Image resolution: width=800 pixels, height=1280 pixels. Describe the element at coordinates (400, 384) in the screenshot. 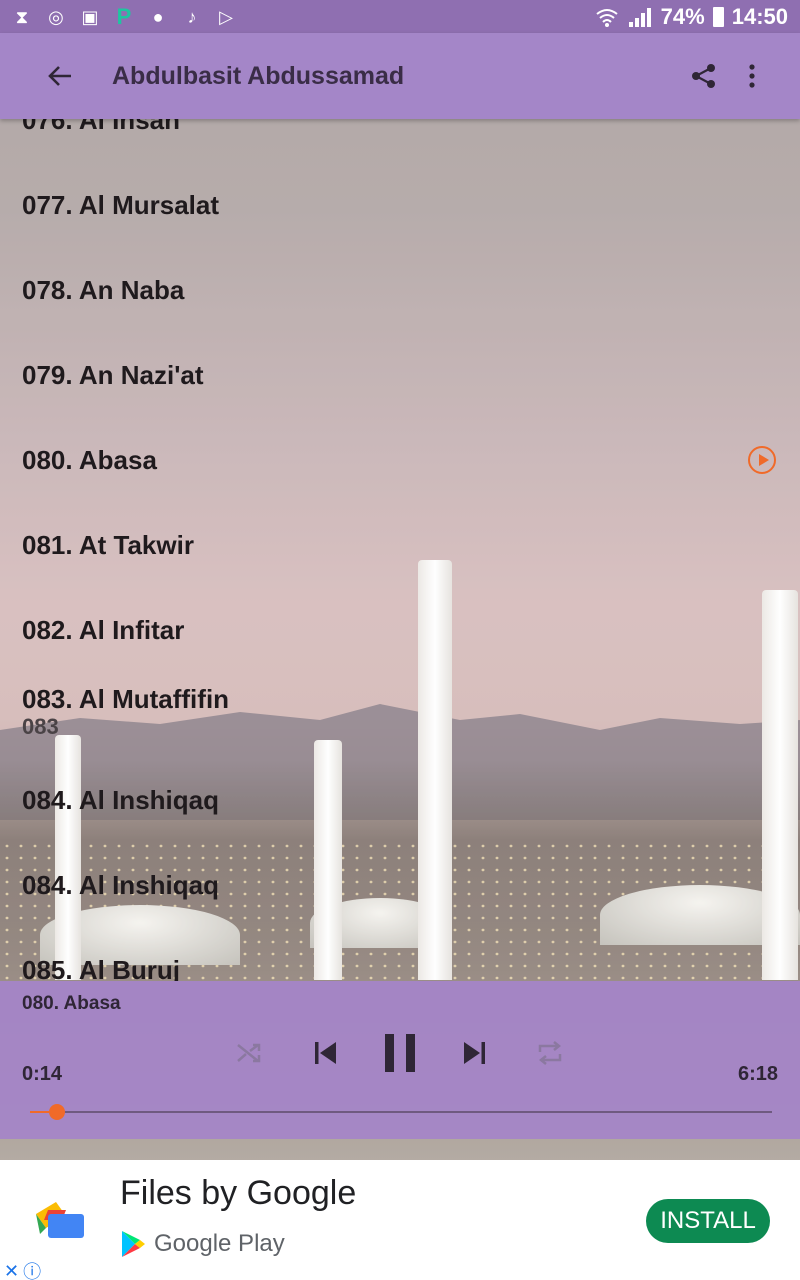

I see `list-item: 079. An Nazi'at` at that location.